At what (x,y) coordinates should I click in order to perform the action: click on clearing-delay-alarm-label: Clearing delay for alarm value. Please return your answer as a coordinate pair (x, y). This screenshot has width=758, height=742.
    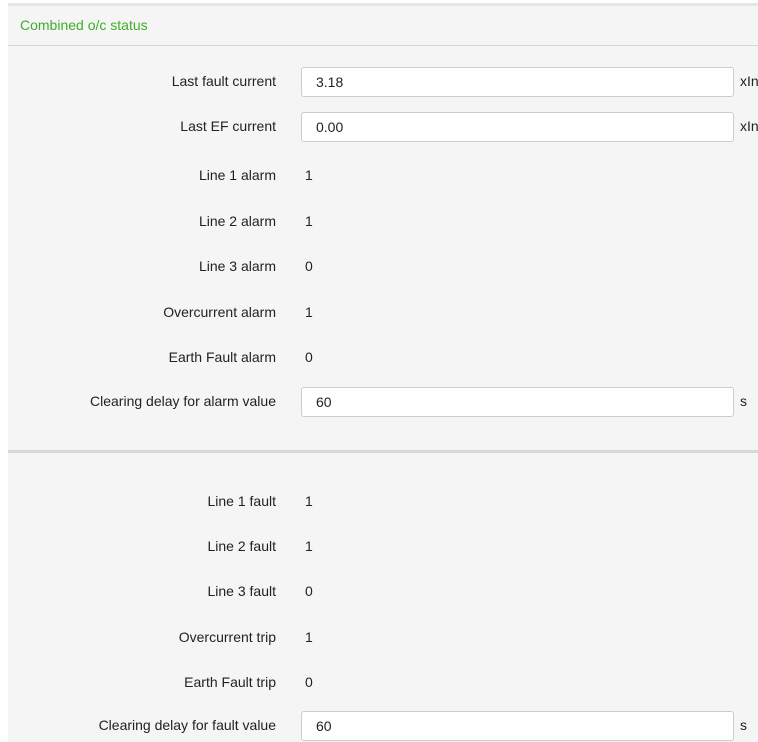
    Looking at the image, I should click on (183, 401).